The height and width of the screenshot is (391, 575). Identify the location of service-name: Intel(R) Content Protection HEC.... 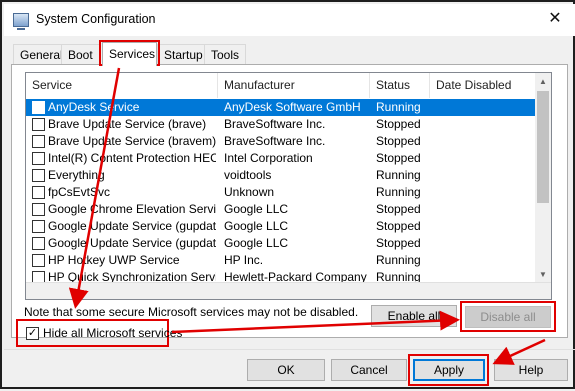
(132, 158).